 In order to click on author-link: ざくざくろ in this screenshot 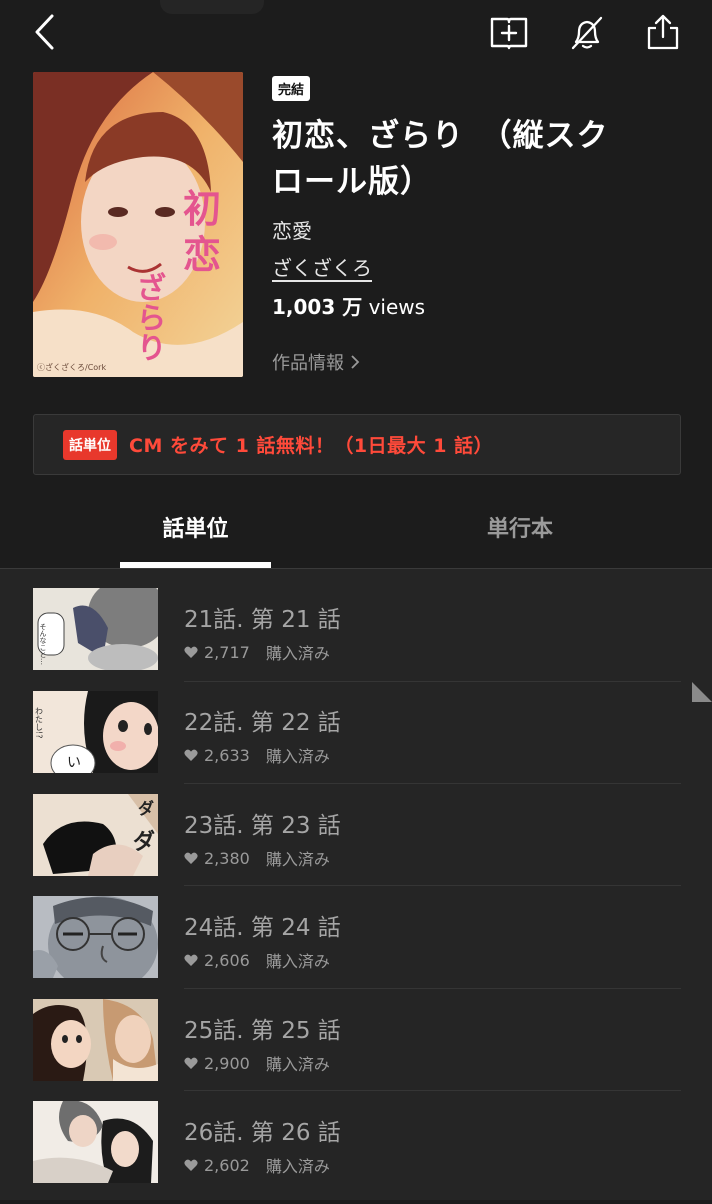, I will do `click(322, 266)`.